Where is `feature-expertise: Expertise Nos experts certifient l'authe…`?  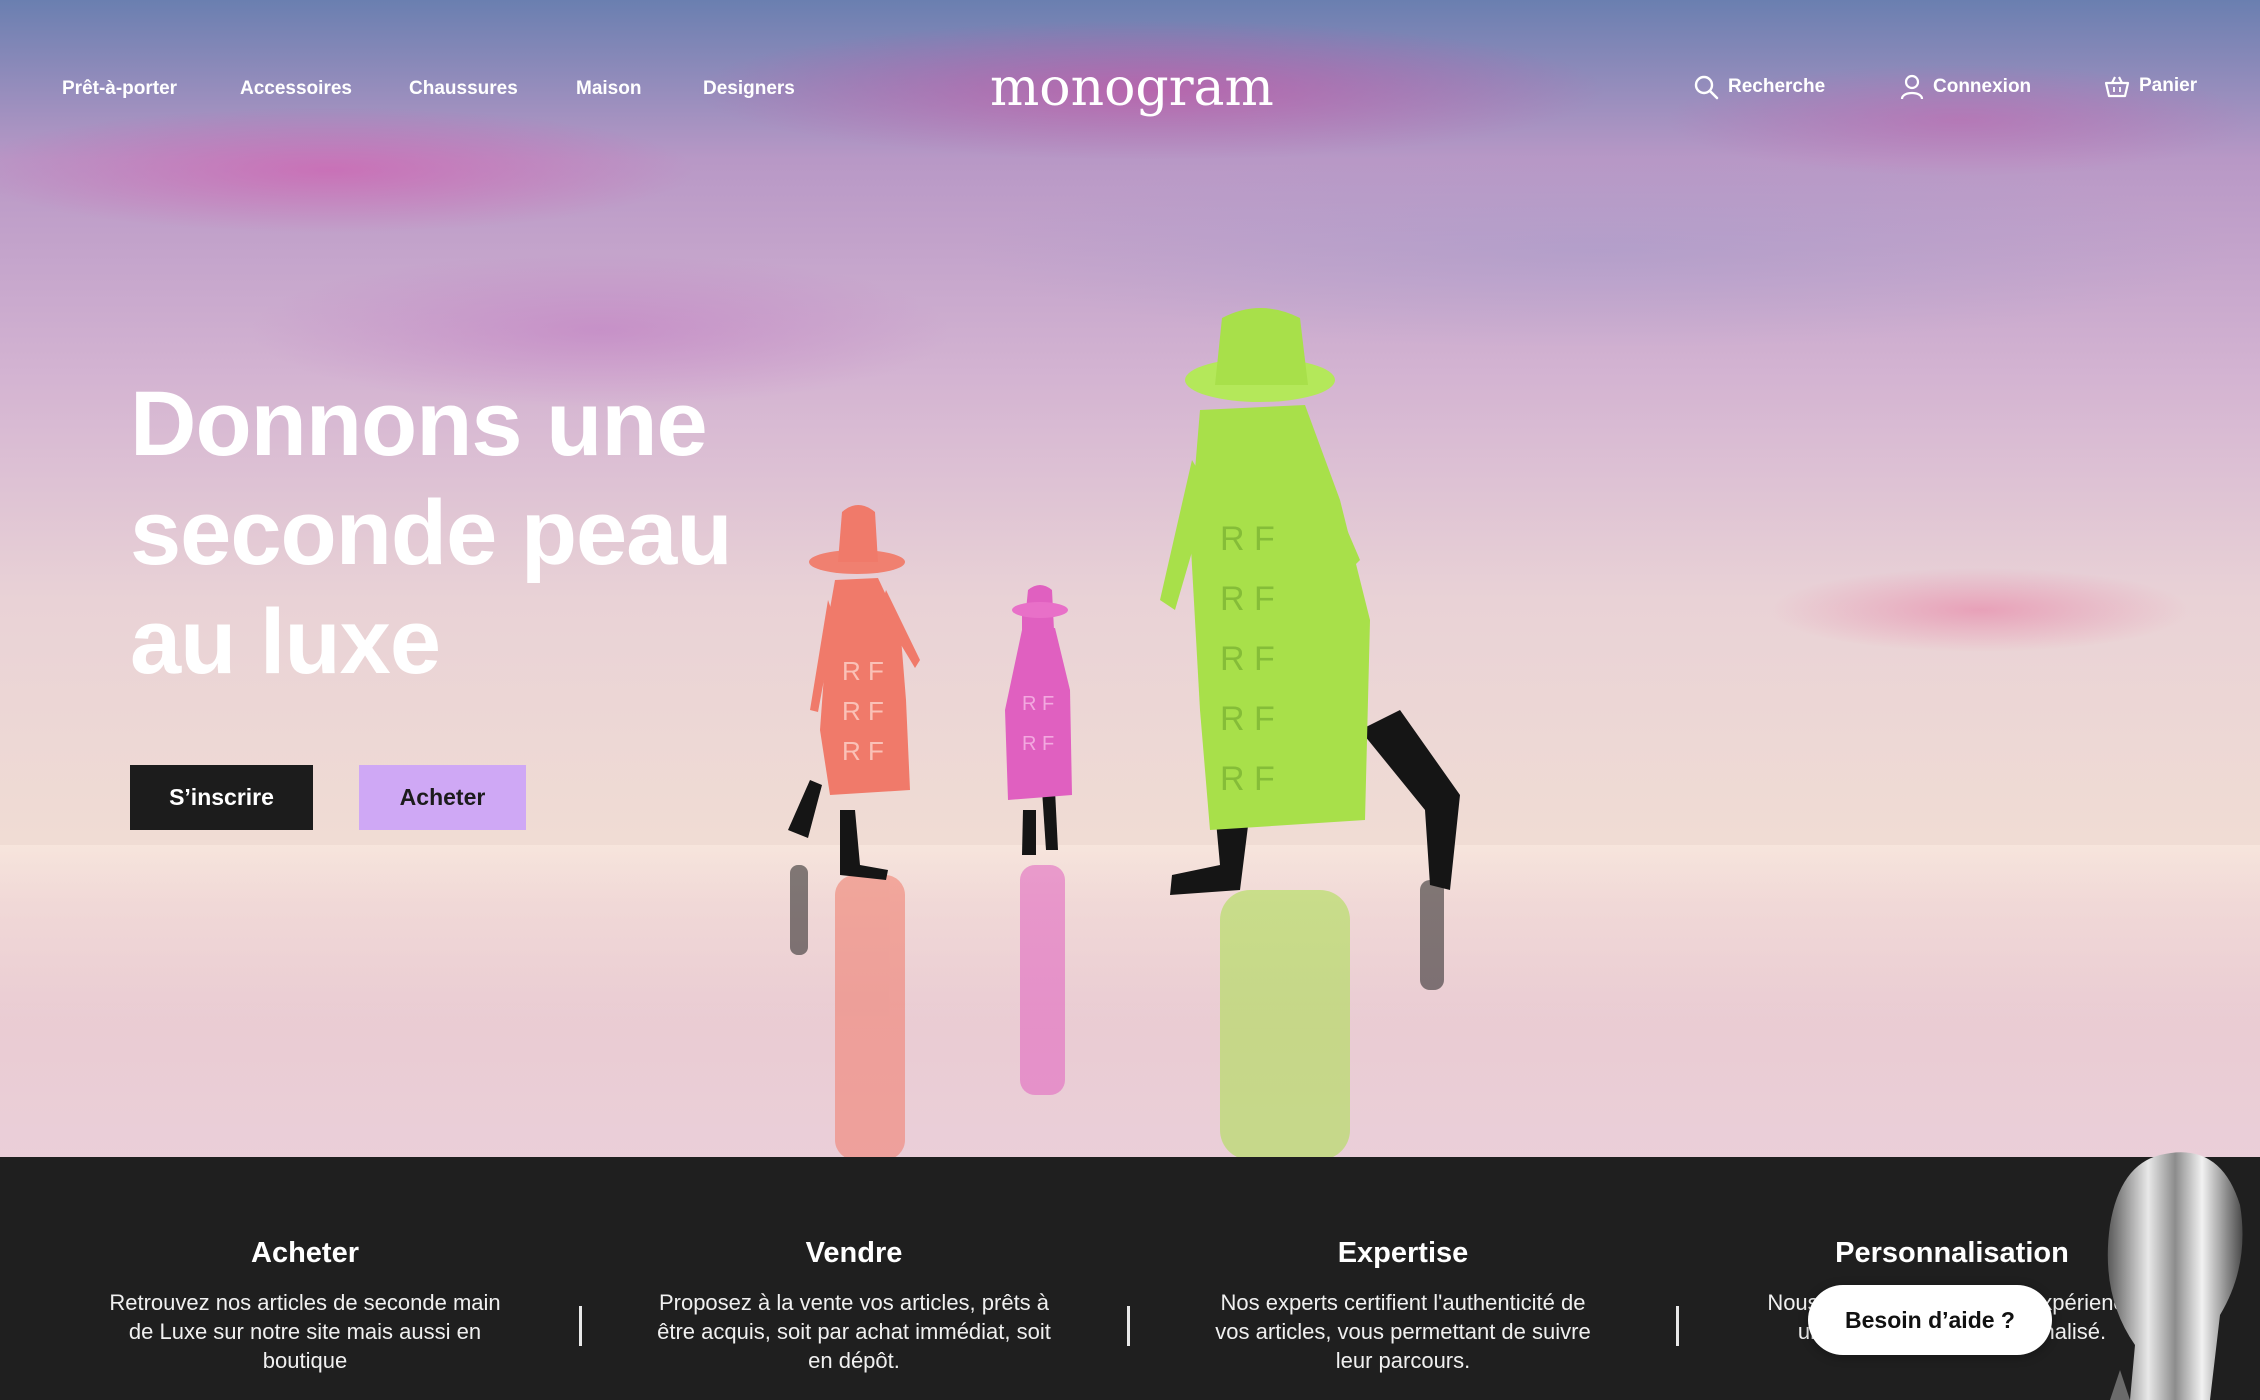
feature-expertise: Expertise Nos experts certifient l'authe… is located at coordinates (1403, 1306).